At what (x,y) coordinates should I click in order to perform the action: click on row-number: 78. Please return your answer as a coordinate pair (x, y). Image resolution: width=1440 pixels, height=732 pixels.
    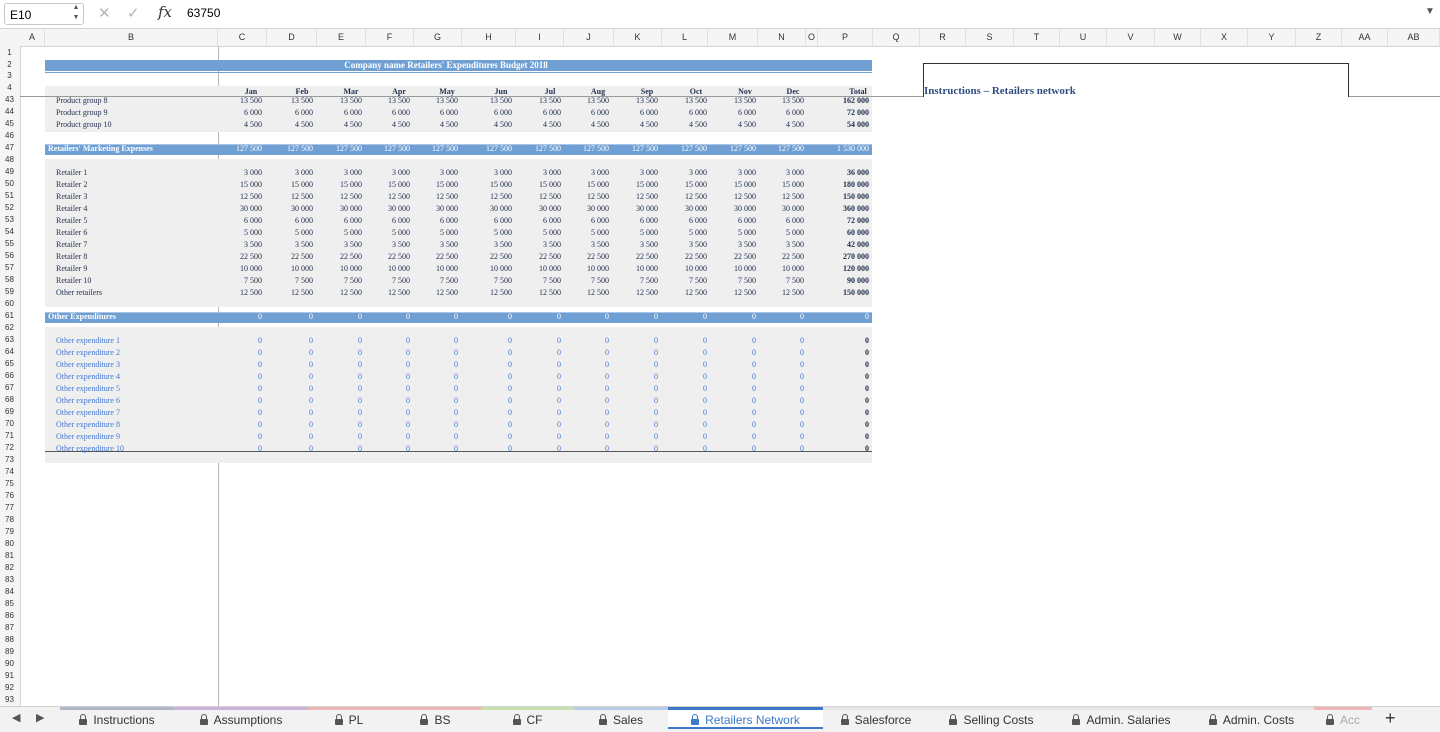
    Looking at the image, I should click on (9, 520).